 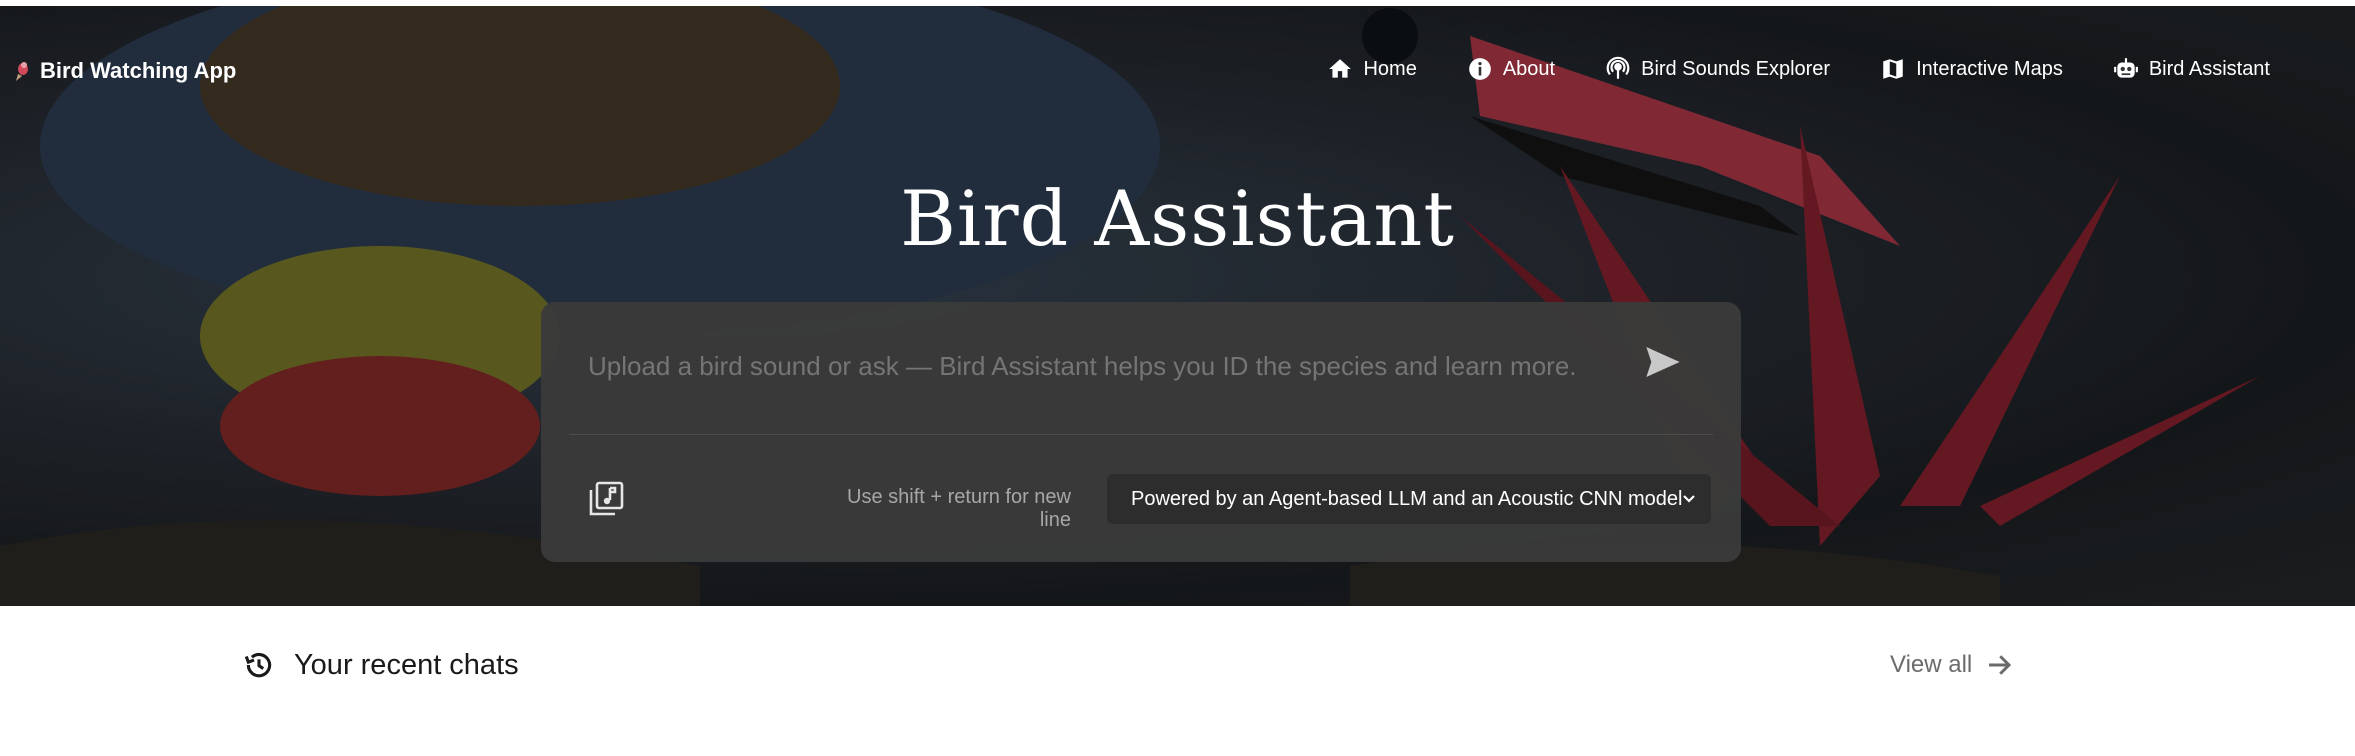 I want to click on recent-chats-title: Your recent chats, so click(x=406, y=664).